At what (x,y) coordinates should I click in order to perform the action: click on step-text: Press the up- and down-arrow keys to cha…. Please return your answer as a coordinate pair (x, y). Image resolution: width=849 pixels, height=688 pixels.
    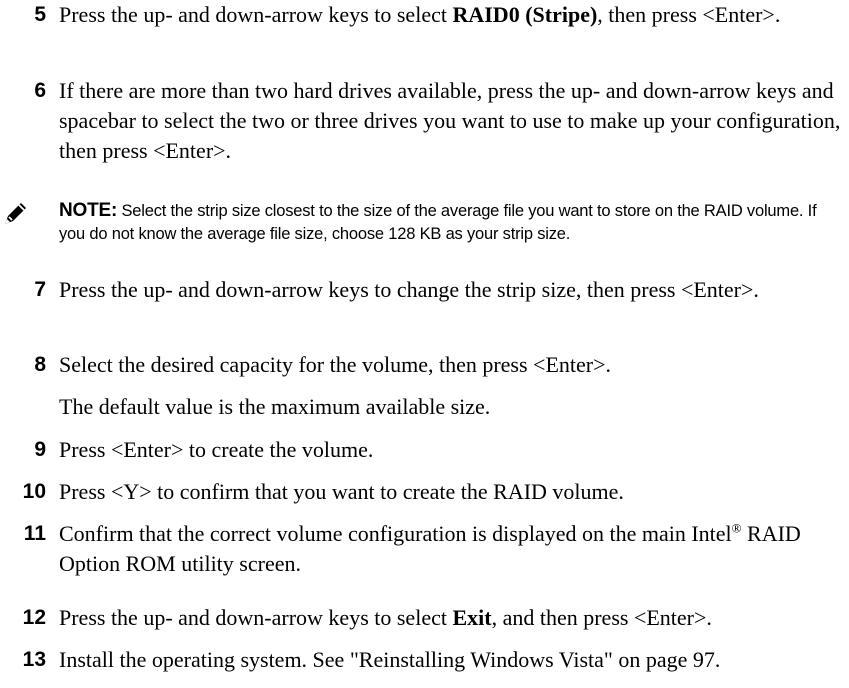
    Looking at the image, I should click on (409, 289).